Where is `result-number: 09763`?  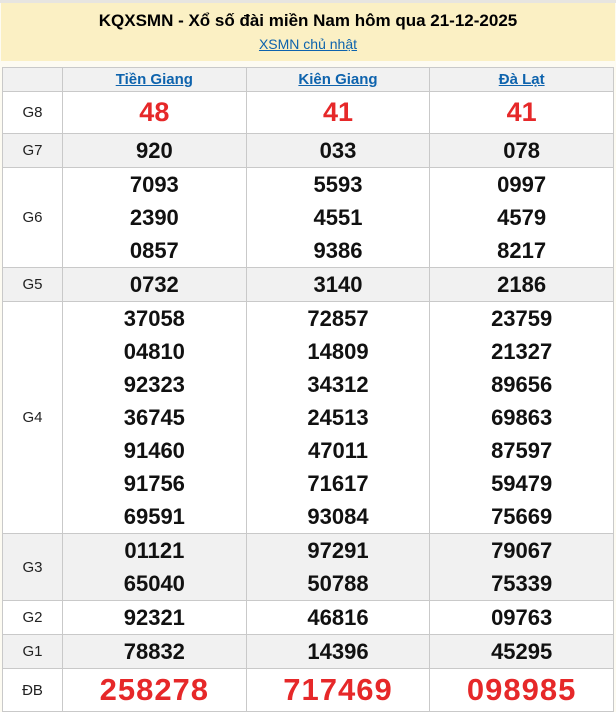 result-number: 09763 is located at coordinates (522, 617).